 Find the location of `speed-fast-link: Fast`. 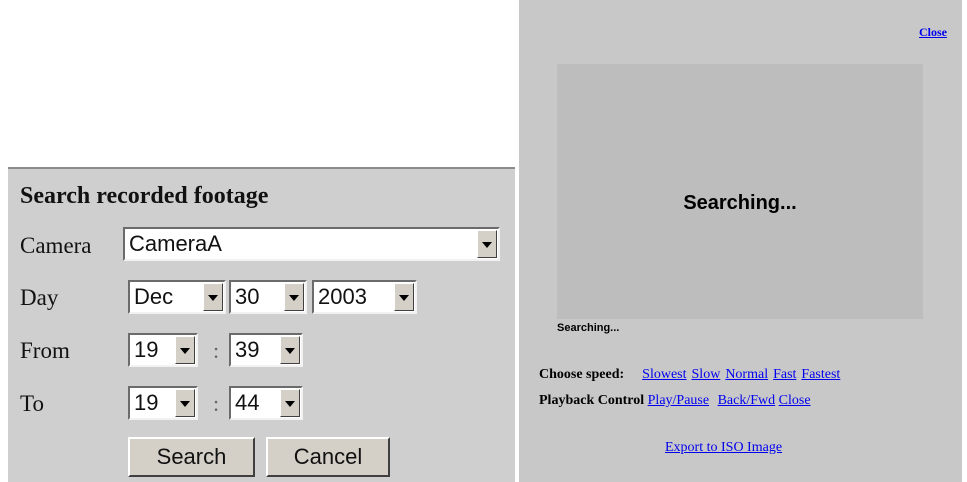

speed-fast-link: Fast is located at coordinates (784, 374).